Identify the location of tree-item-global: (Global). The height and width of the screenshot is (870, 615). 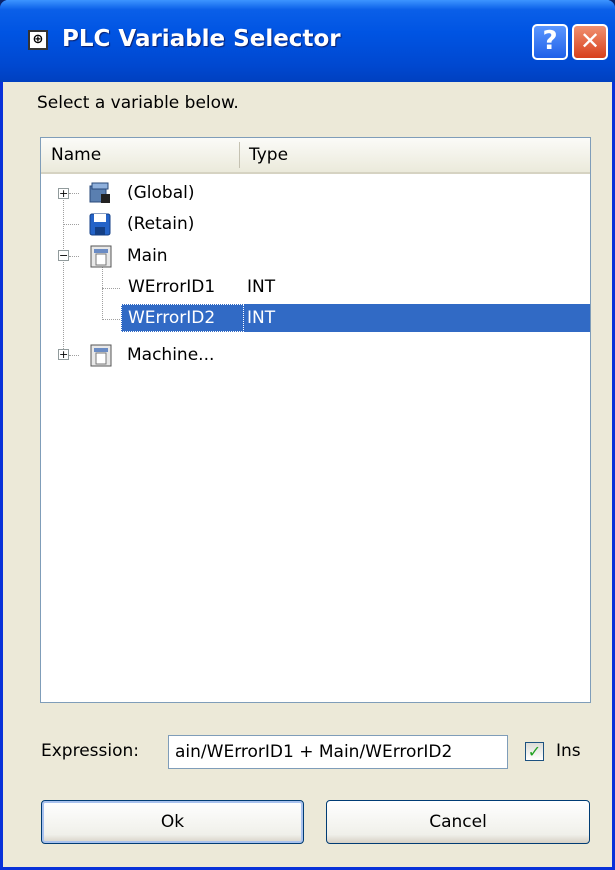
(161, 193).